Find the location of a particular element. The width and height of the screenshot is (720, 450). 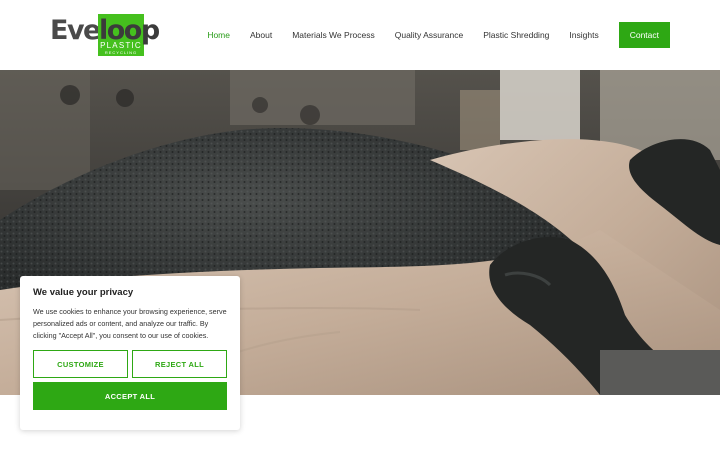

reject-all-button: REJECT ALL is located at coordinates (179, 364).